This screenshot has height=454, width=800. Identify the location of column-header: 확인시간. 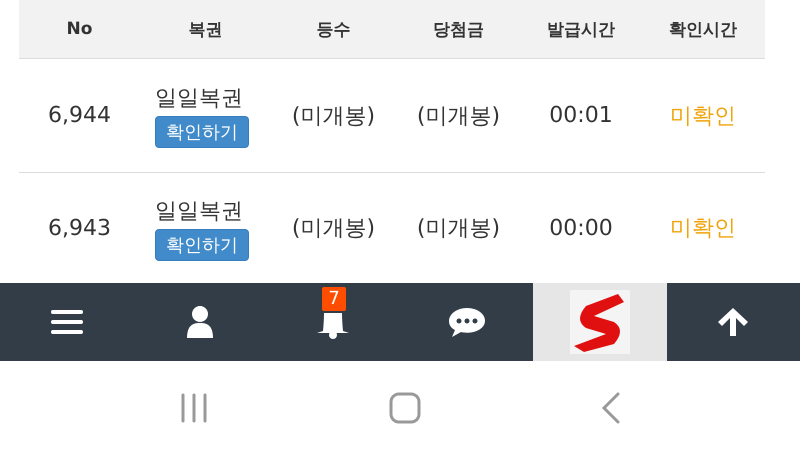
(703, 29).